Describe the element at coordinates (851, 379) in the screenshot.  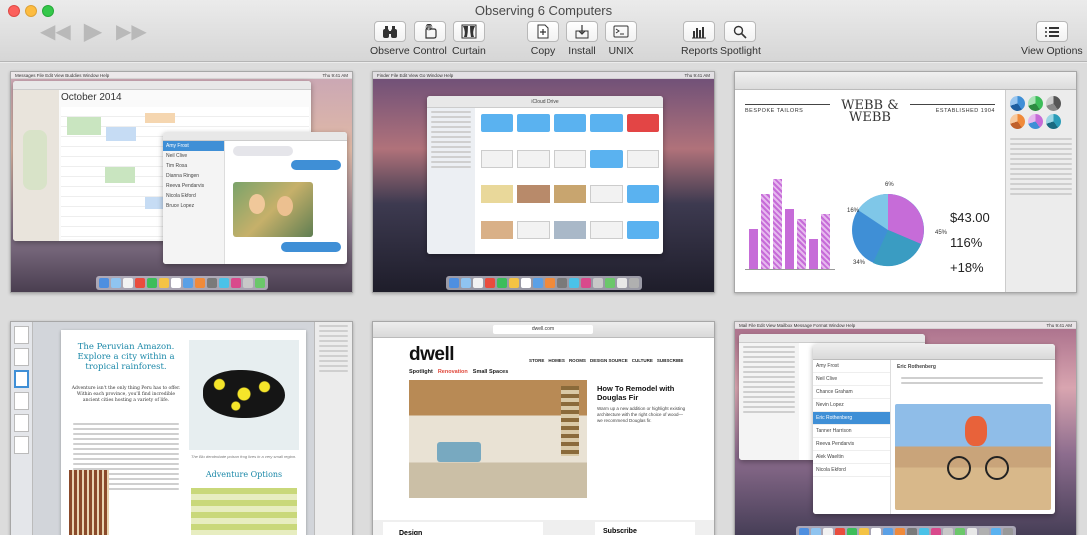
I see `mail-item: Neil Clive` at that location.